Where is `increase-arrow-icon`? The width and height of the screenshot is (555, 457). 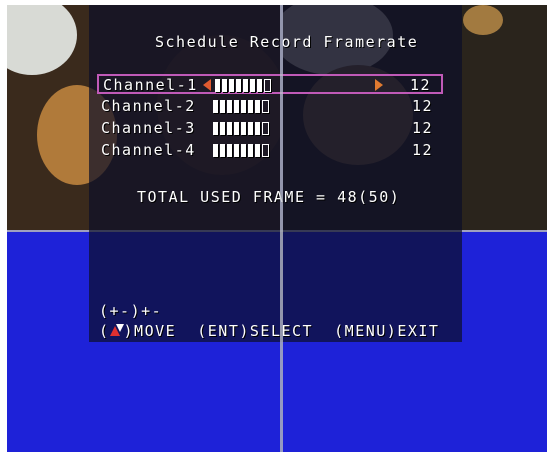 increase-arrow-icon is located at coordinates (379, 85).